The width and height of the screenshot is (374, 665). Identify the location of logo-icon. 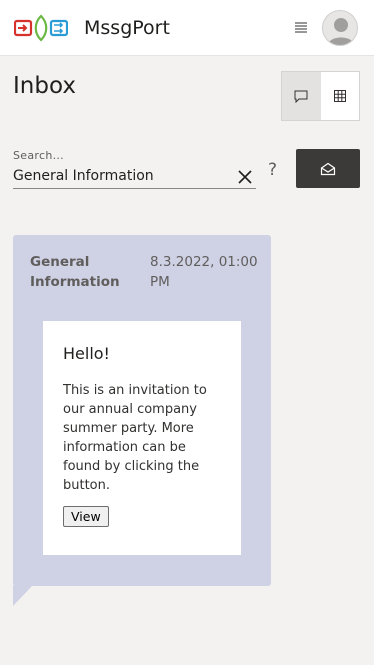
(41, 28).